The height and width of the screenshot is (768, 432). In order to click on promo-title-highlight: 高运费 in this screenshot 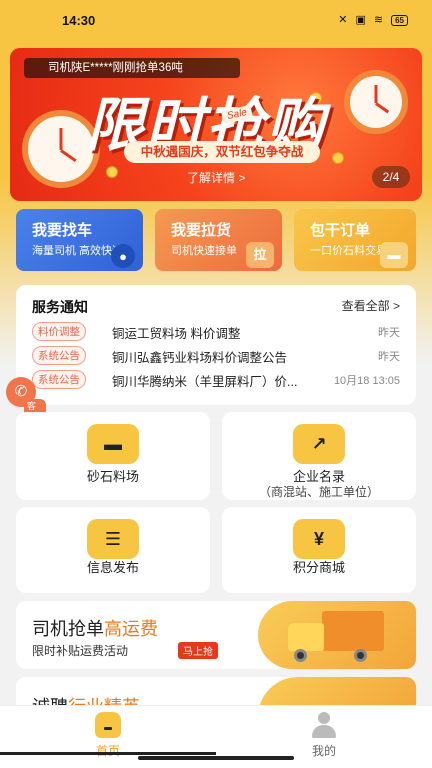, I will do `click(131, 629)`.